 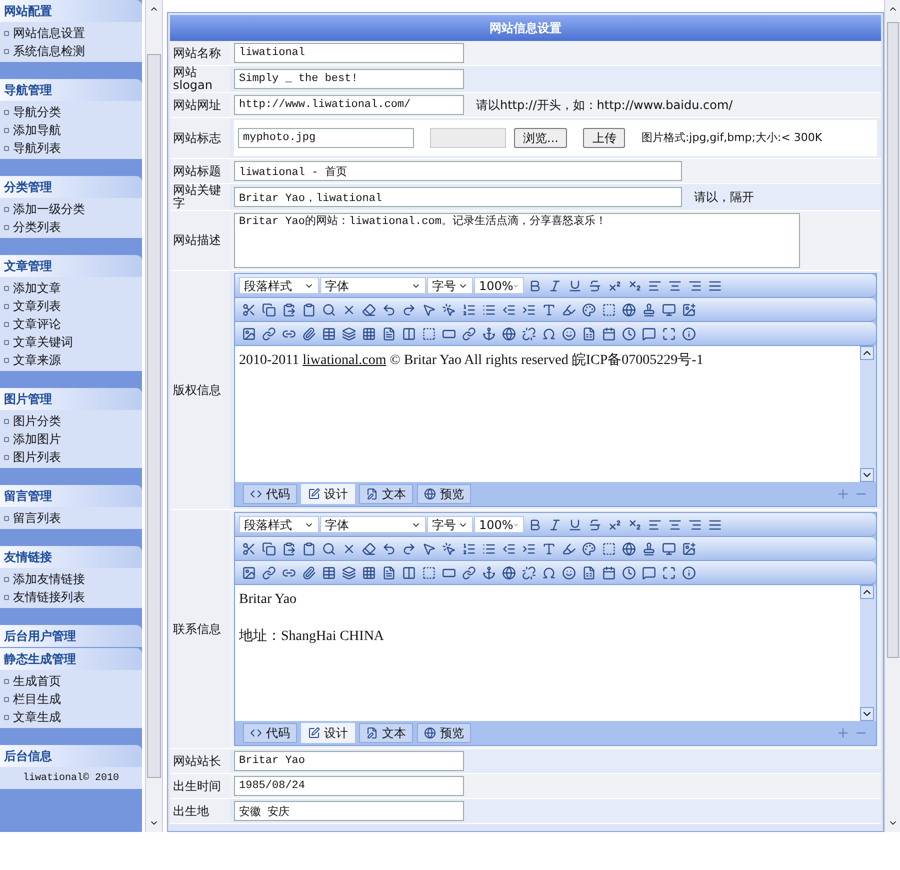 What do you see at coordinates (649, 333) in the screenshot?
I see `message-icon` at bounding box center [649, 333].